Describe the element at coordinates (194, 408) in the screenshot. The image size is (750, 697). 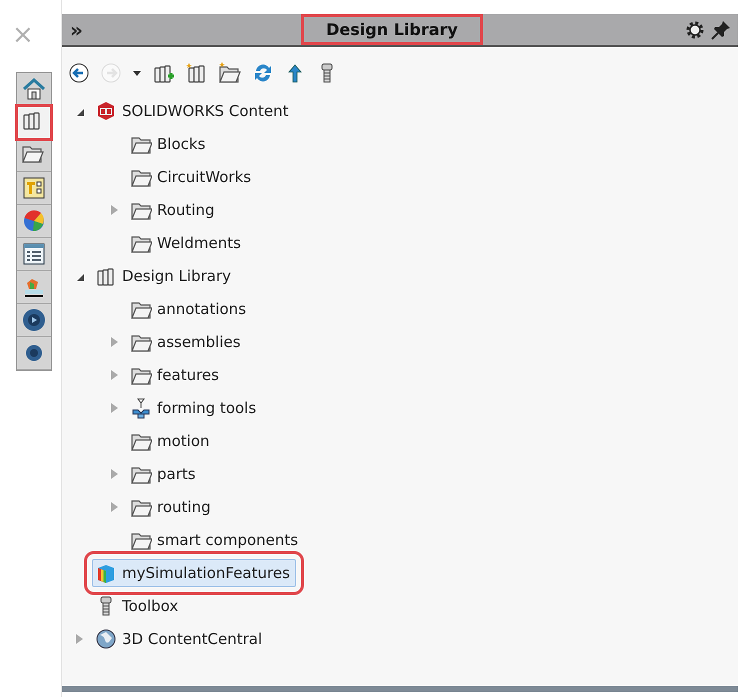
I see `tree-item: forming tools` at that location.